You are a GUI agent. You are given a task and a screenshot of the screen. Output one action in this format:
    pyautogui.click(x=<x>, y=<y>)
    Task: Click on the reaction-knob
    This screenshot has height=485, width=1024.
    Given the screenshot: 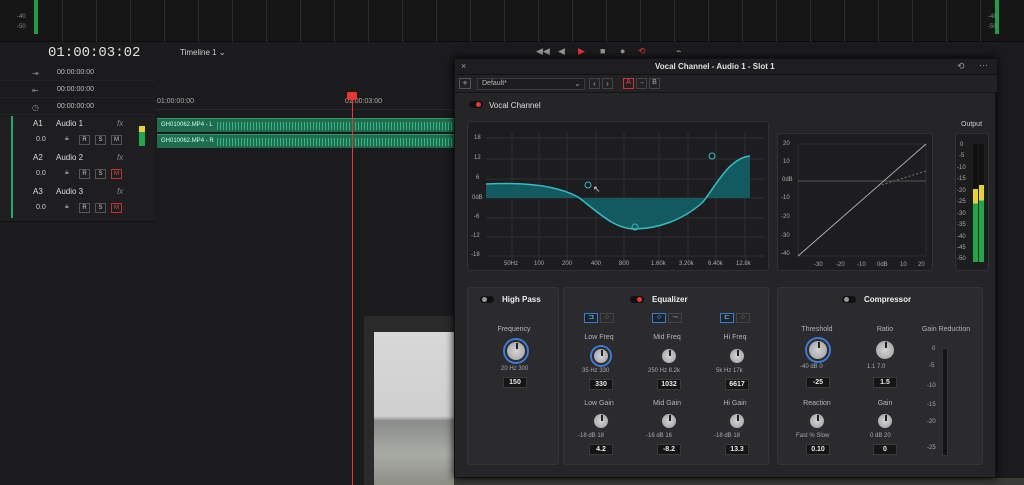 What is the action you would take?
    pyautogui.click(x=817, y=421)
    